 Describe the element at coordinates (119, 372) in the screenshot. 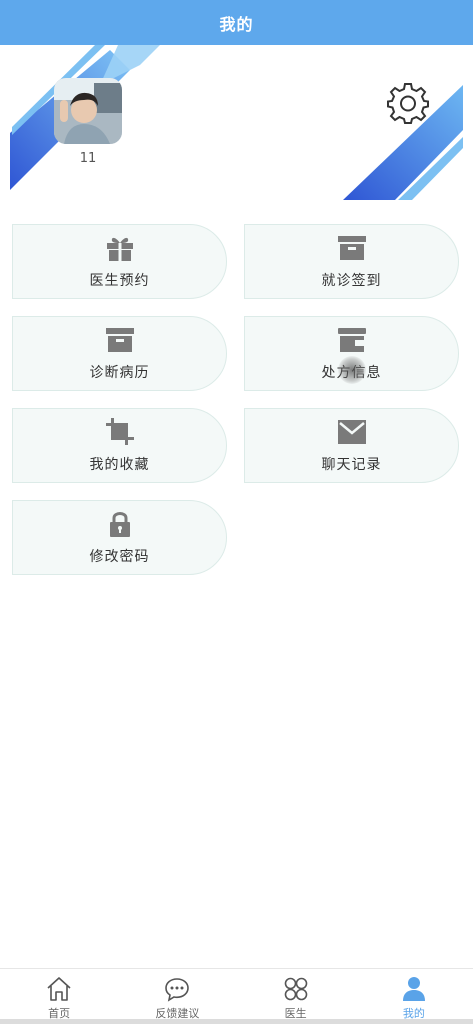

I see `menu-item-label: 诊断病历` at that location.